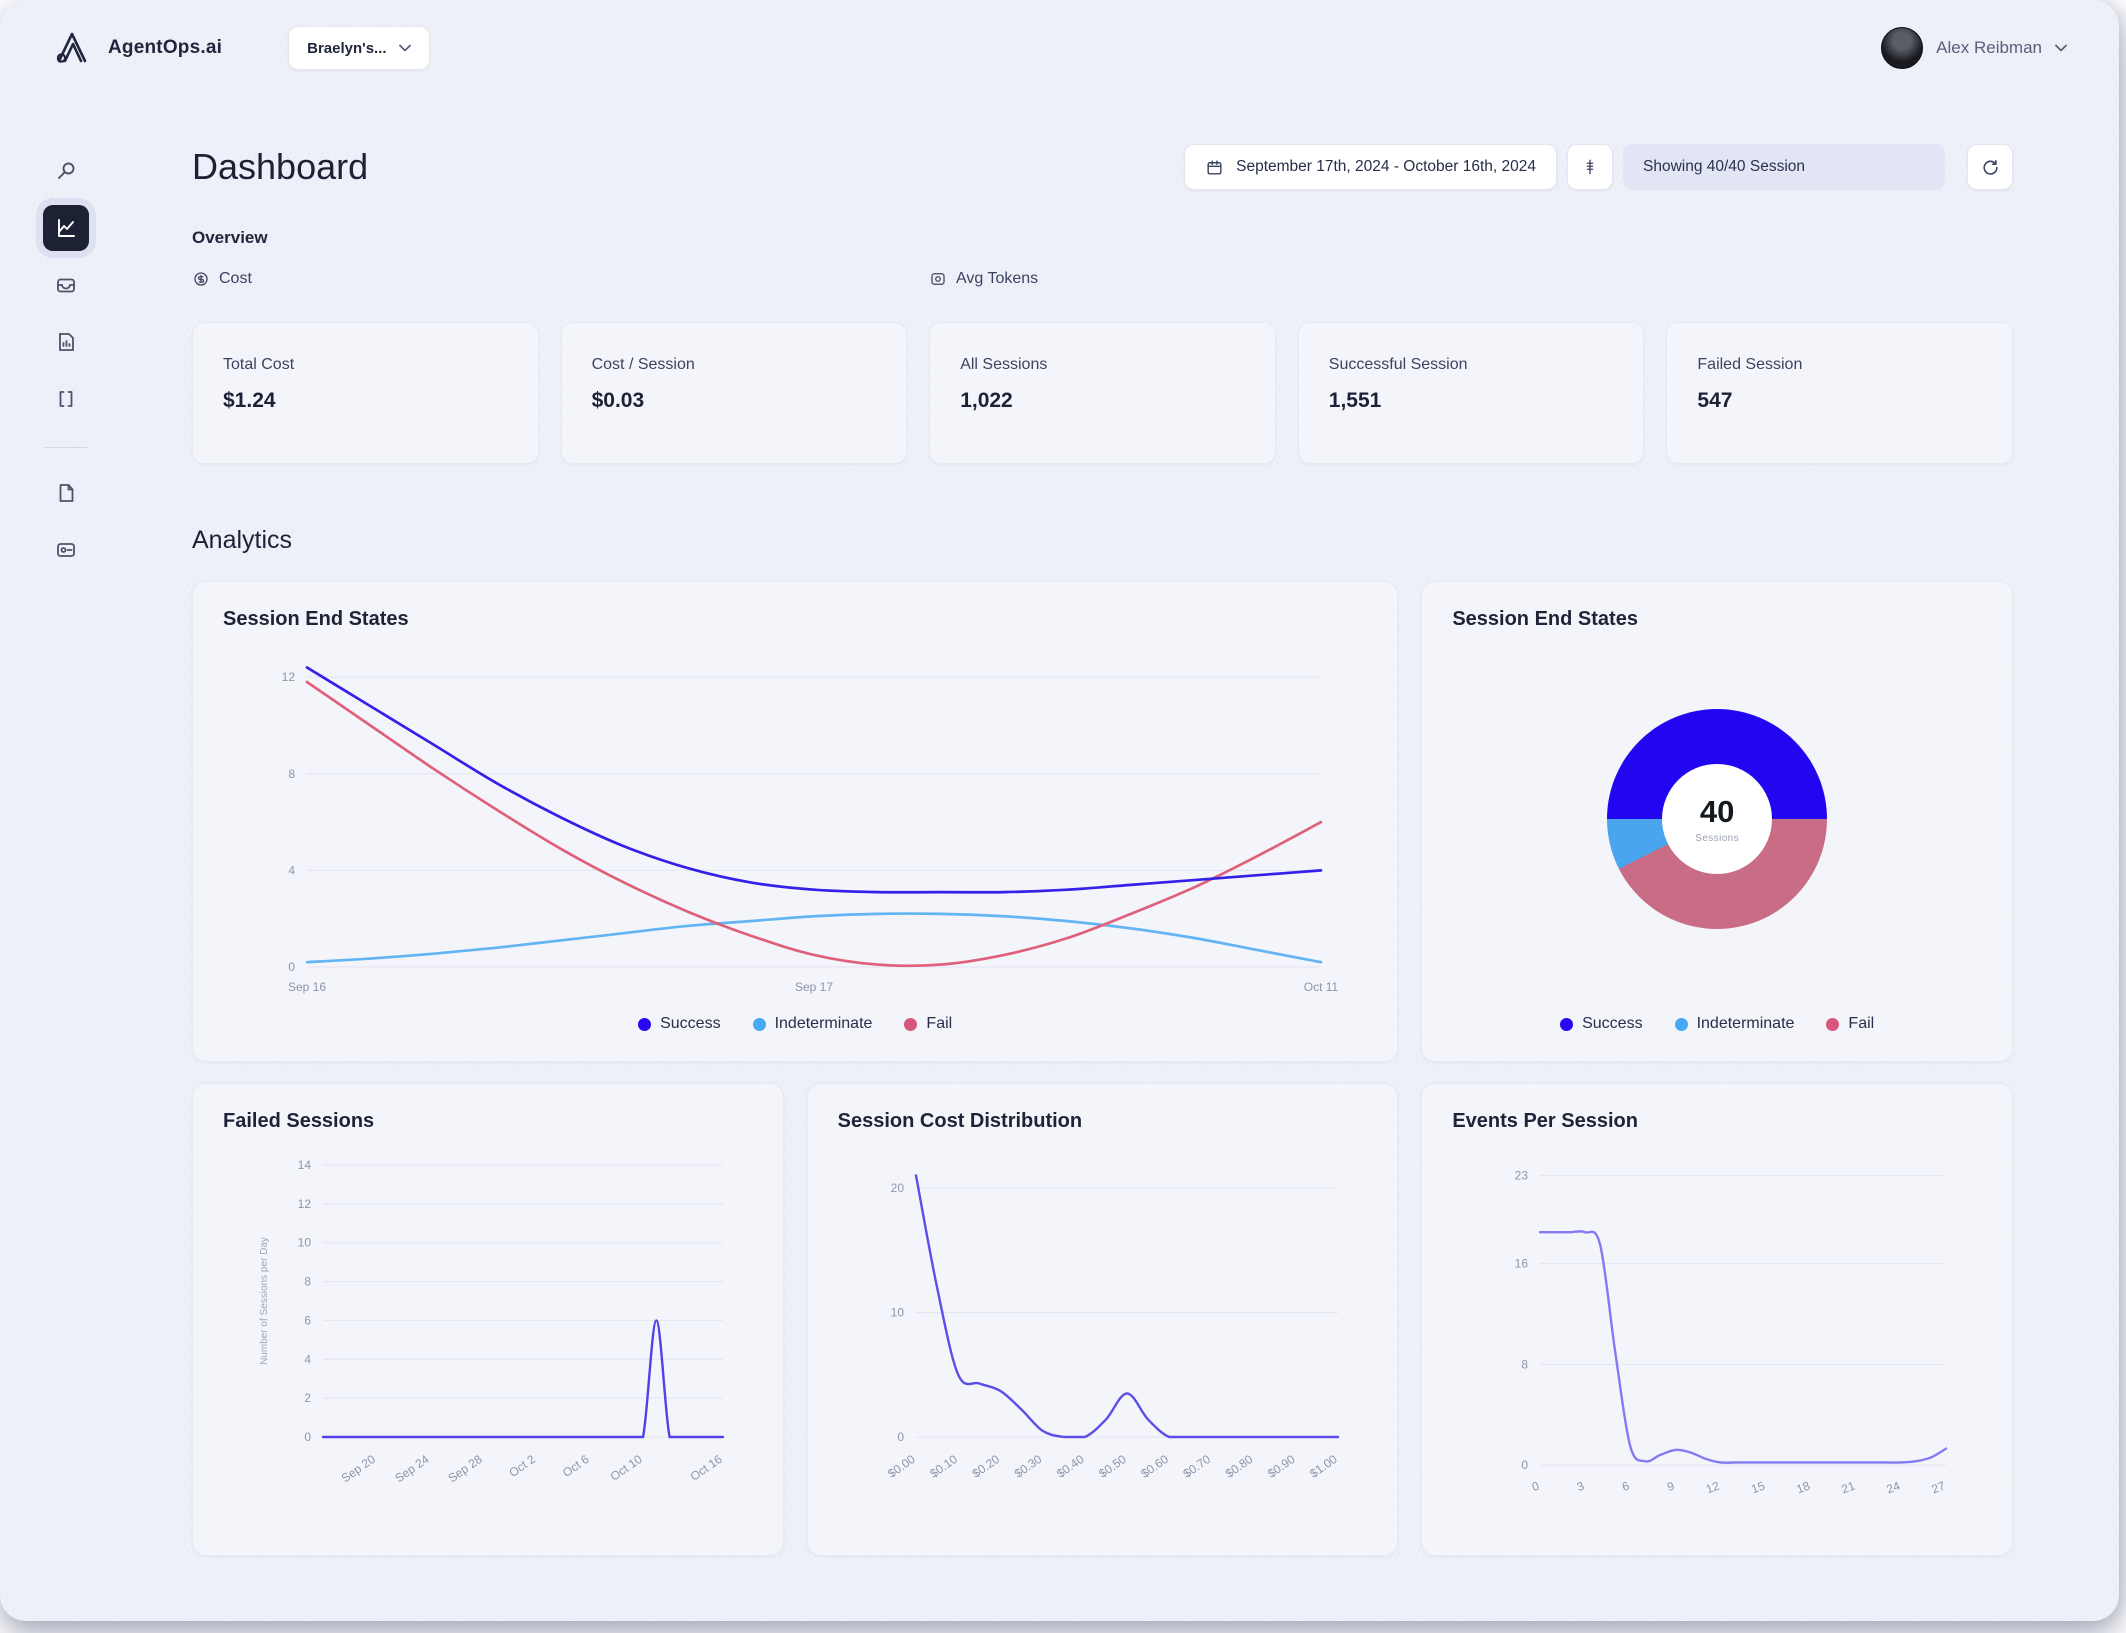 The image size is (2126, 1633). What do you see at coordinates (165, 47) in the screenshot?
I see `brand-name: AgentOps.ai` at bounding box center [165, 47].